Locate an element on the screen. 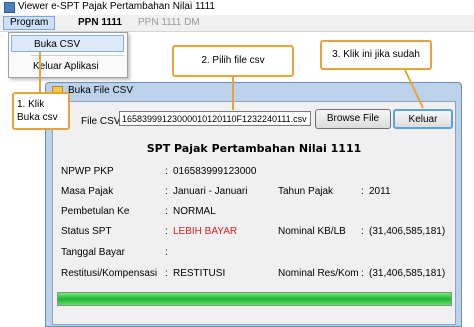 The image size is (474, 327). callout-step-3: 3. Klik ini jika sudah is located at coordinates (376, 55).